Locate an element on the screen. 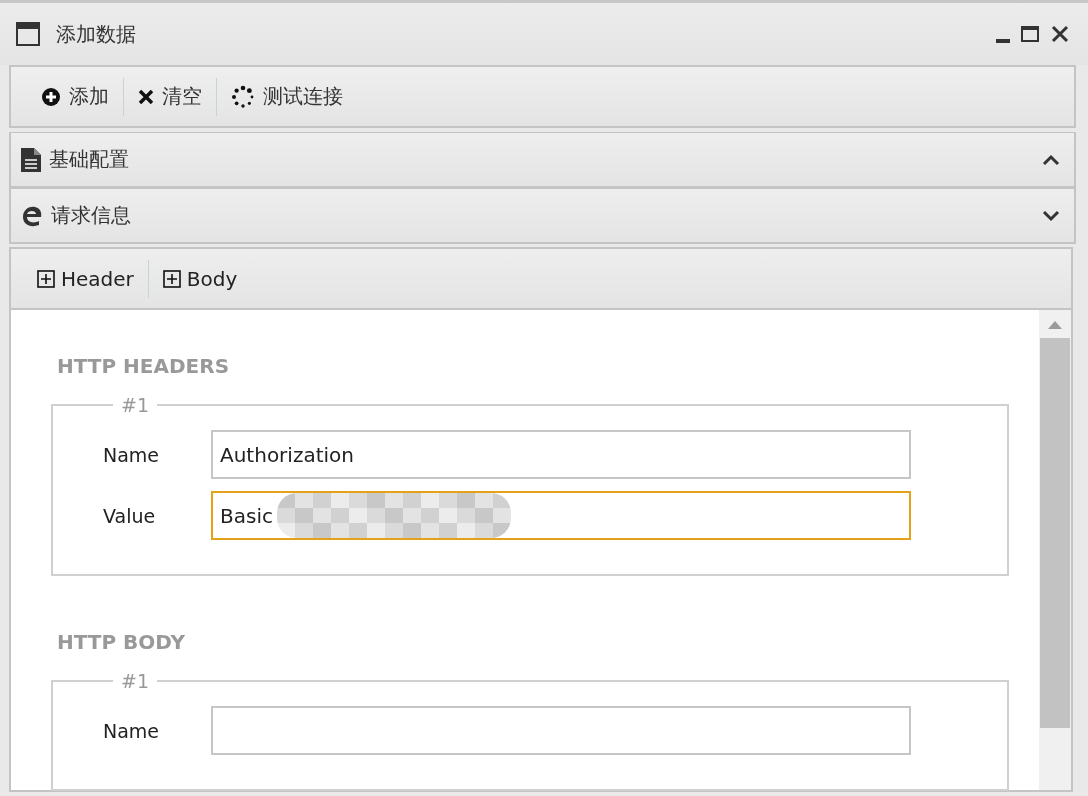 The width and height of the screenshot is (1088, 796). accordion-header: 基础配置 is located at coordinates (542, 160).